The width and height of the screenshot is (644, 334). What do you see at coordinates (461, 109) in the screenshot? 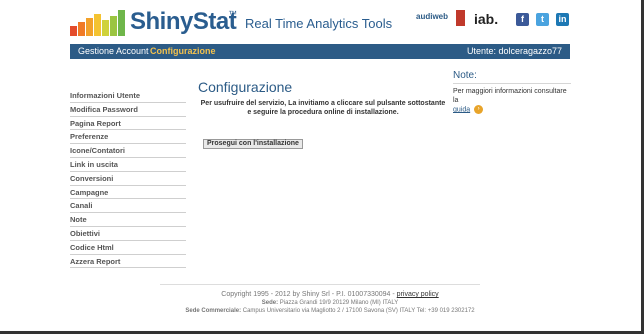
I see `guide-link: guida` at bounding box center [461, 109].